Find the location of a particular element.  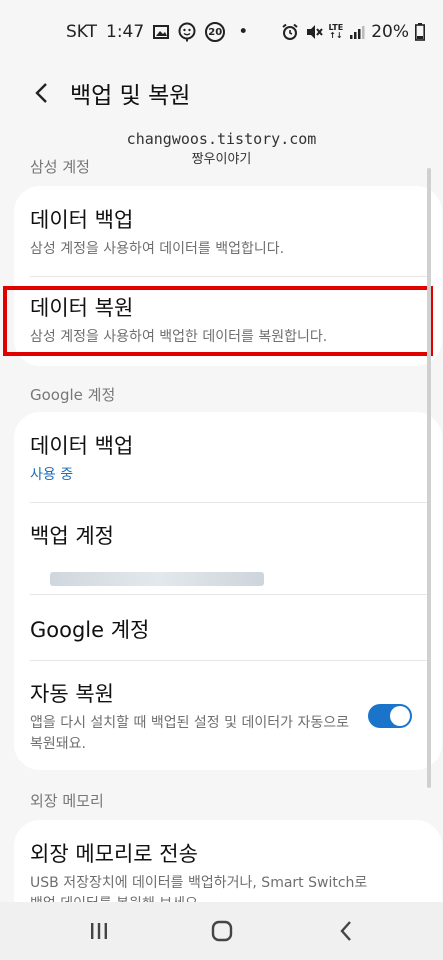

badge-number: 20 is located at coordinates (215, 32).